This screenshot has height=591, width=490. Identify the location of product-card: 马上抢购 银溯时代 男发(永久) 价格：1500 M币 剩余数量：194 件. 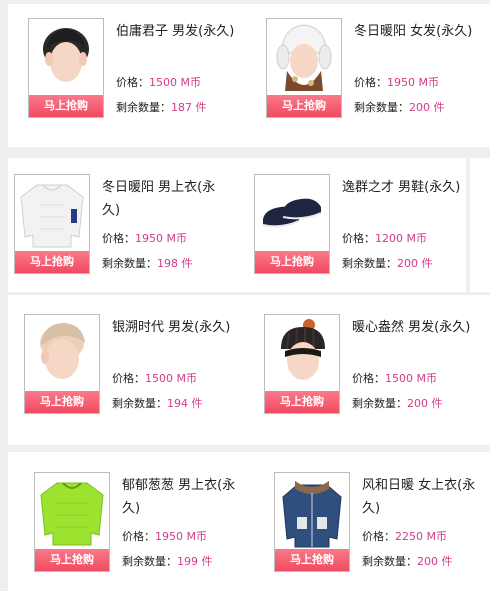
(134, 364).